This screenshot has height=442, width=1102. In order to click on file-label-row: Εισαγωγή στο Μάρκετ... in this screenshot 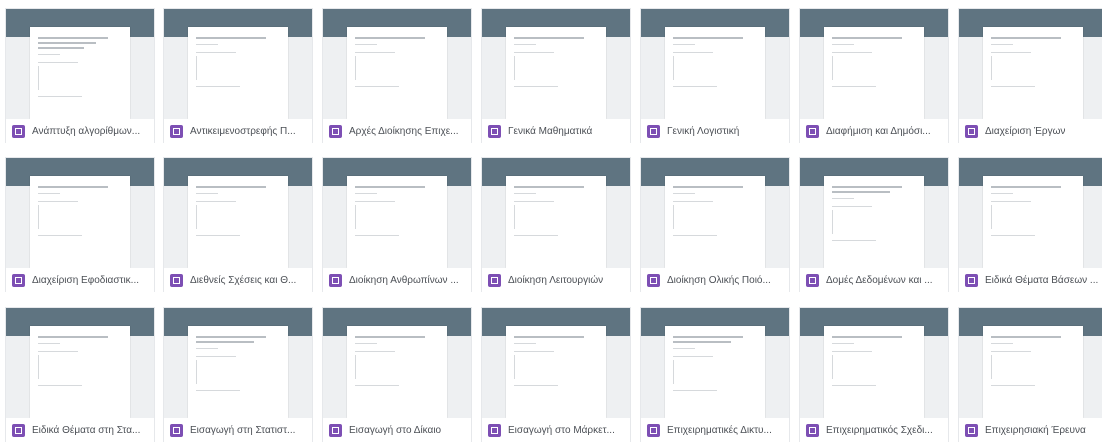, I will do `click(556, 430)`.